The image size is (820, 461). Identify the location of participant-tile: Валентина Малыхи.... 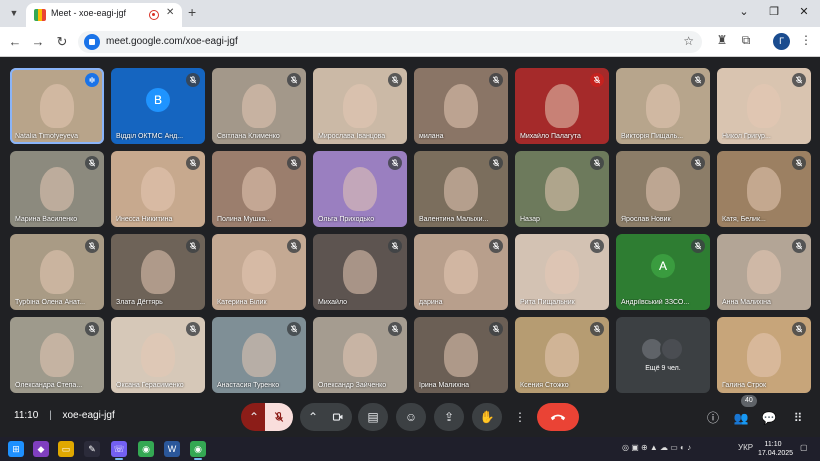
(461, 189).